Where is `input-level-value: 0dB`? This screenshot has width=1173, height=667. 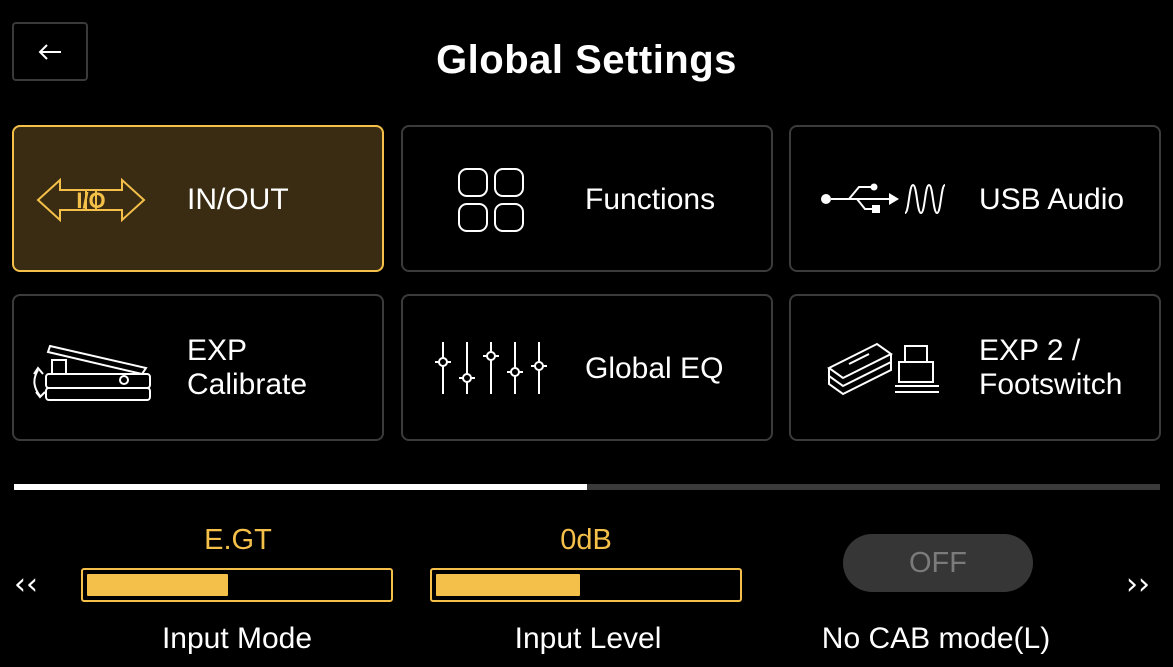 input-level-value: 0dB is located at coordinates (586, 540).